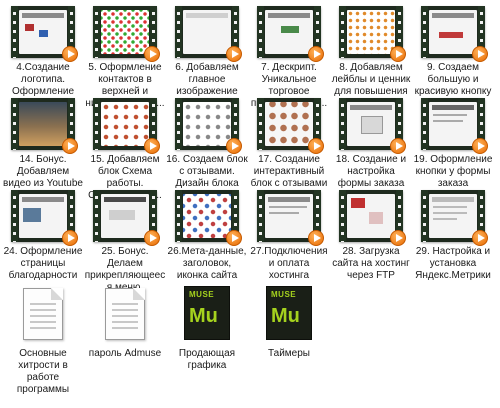 The width and height of the screenshot is (500, 408). I want to click on tricks-doc: Основные хитрости в работе программы, so click(43, 342).